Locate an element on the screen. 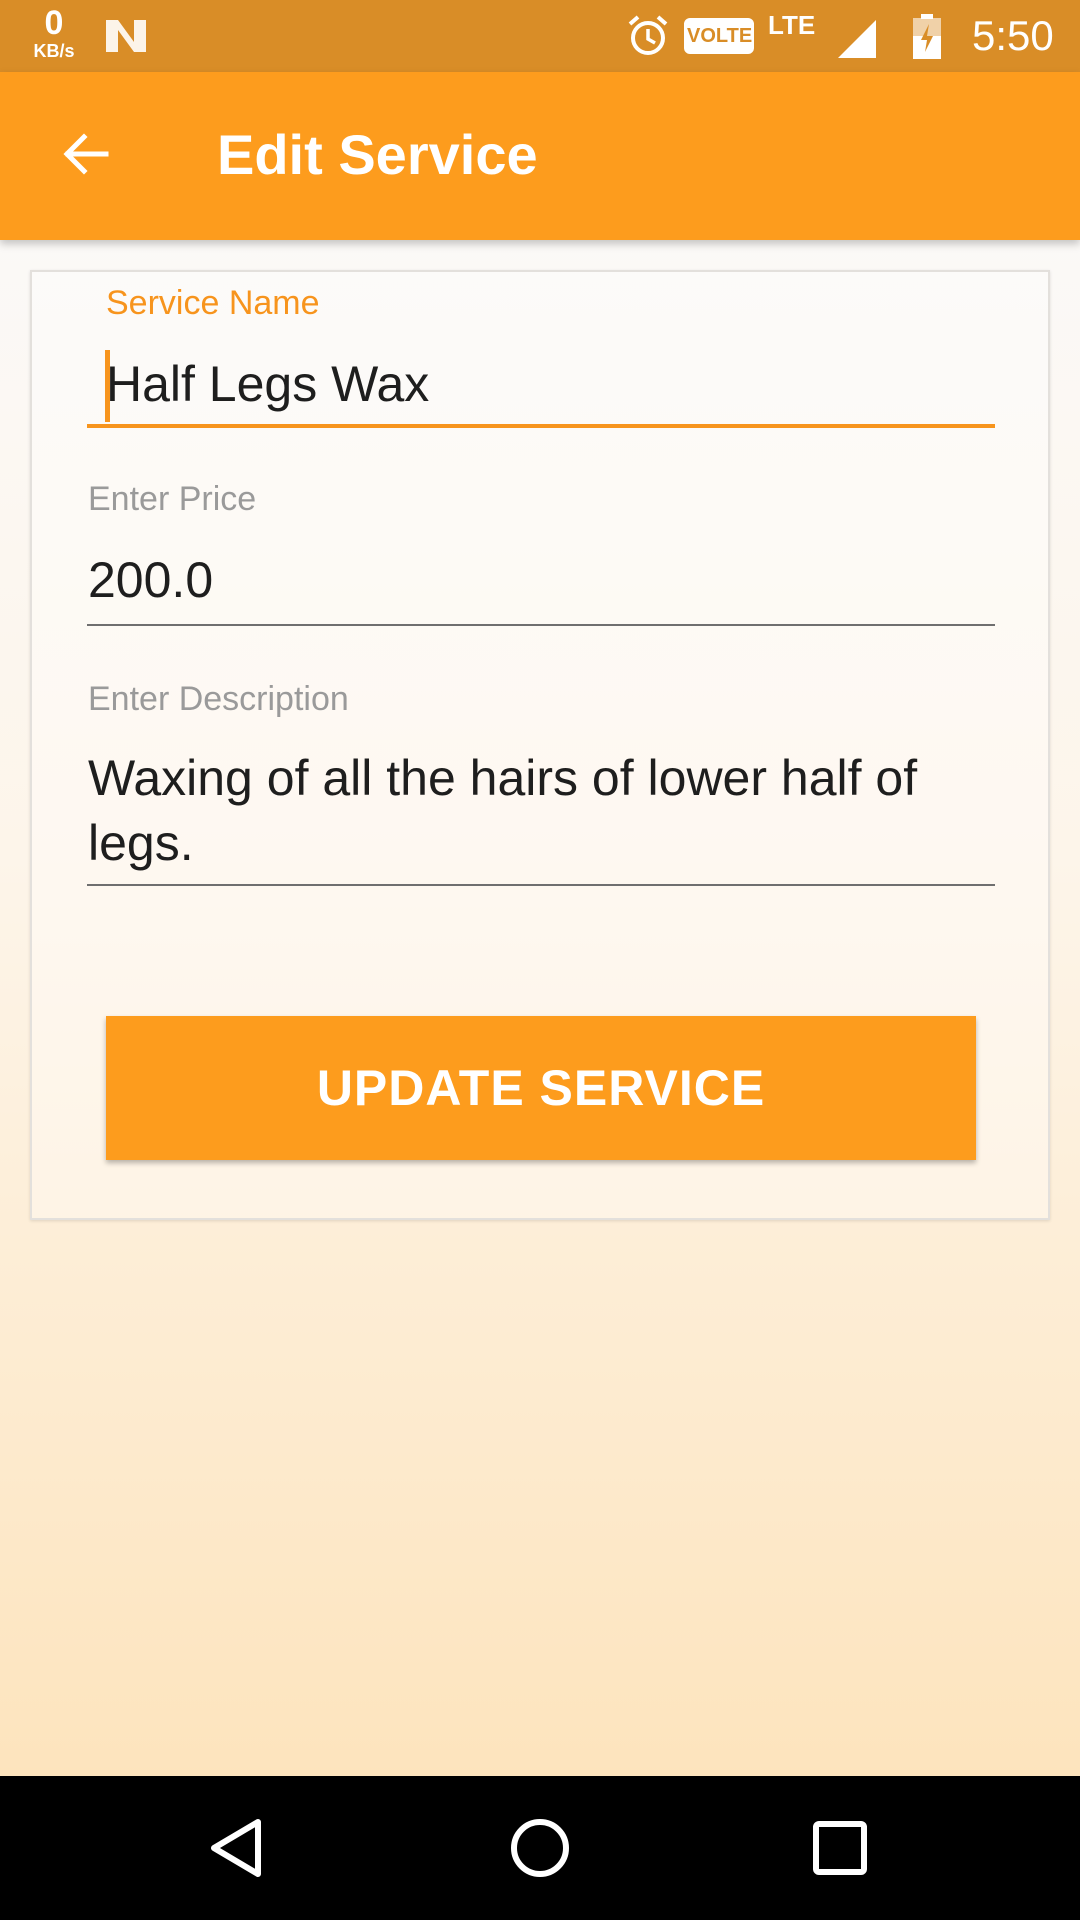 The height and width of the screenshot is (1920, 1080). battery-icon is located at coordinates (927, 36).